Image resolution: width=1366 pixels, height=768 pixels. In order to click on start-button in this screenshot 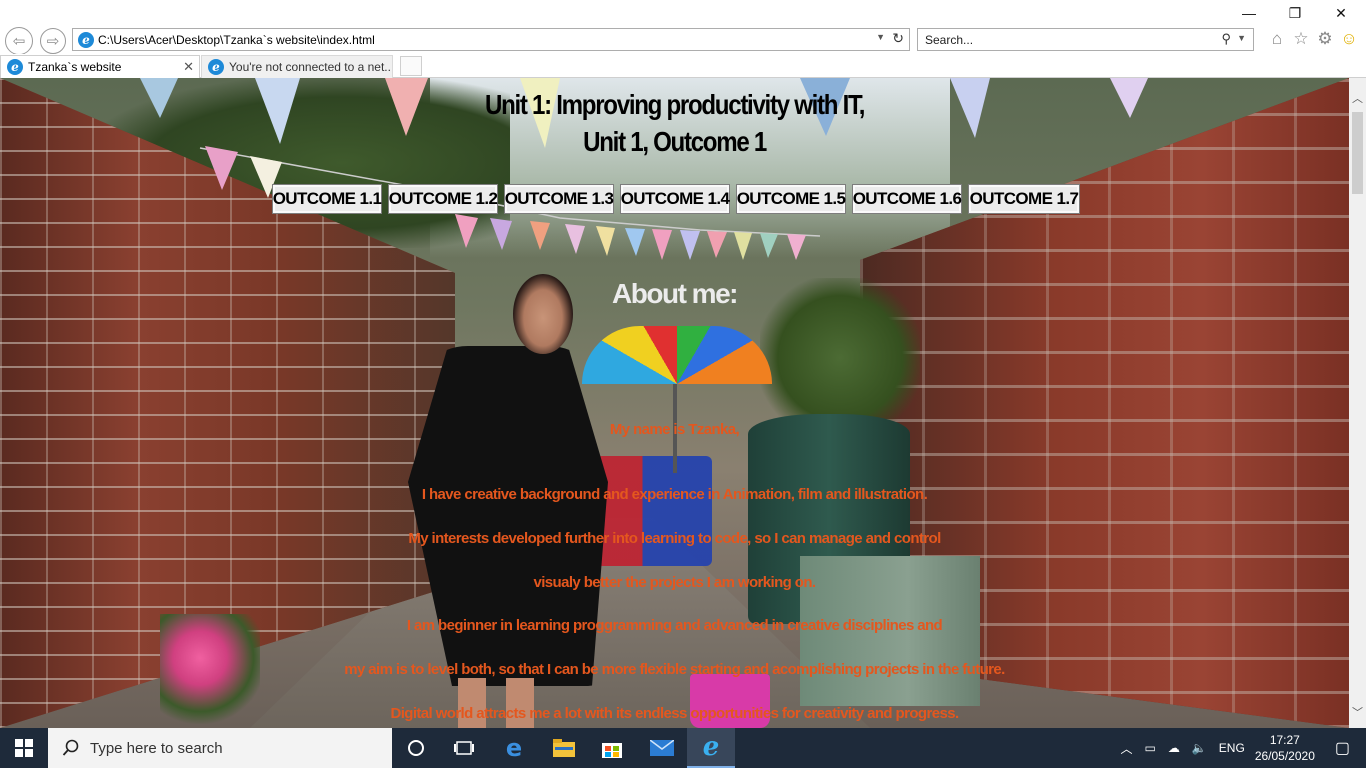, I will do `click(24, 748)`.